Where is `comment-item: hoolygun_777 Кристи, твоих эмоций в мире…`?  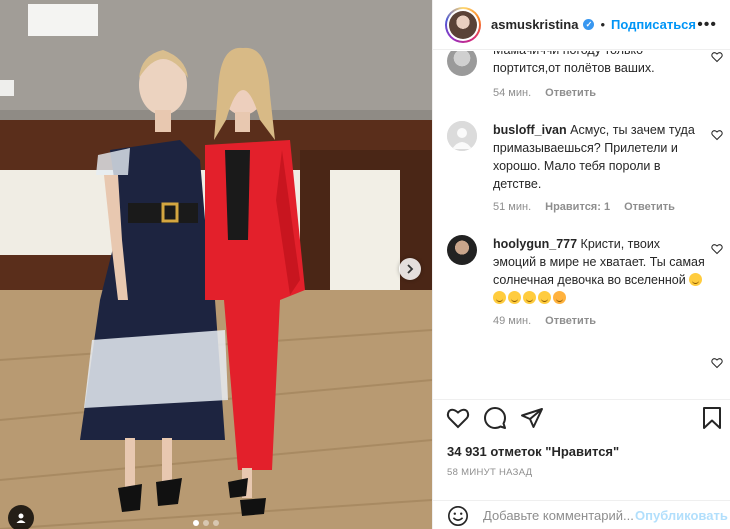
comment-item: hoolygun_777 Кристи, твоих эмоций в мире… is located at coordinates (584, 281).